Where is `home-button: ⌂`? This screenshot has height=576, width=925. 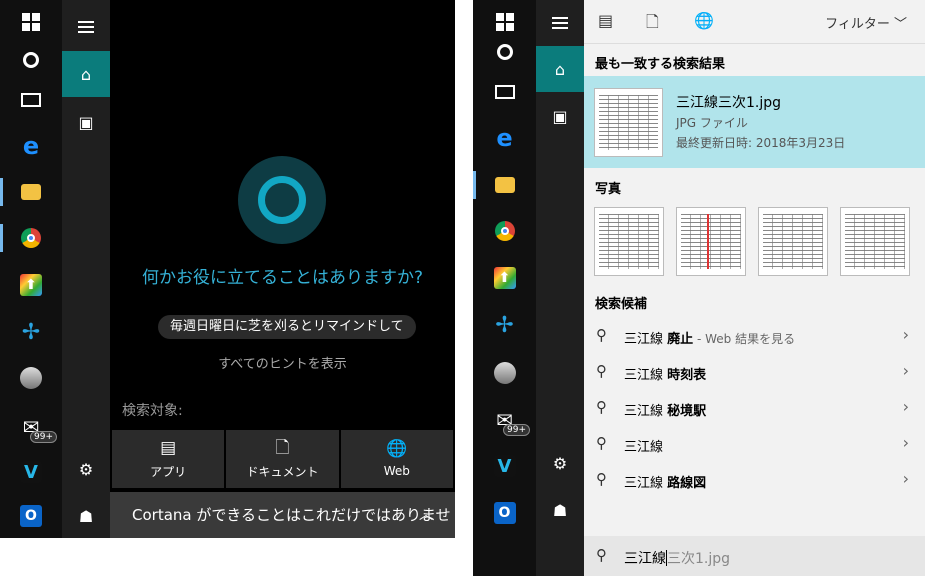
home-button: ⌂ is located at coordinates (86, 74).